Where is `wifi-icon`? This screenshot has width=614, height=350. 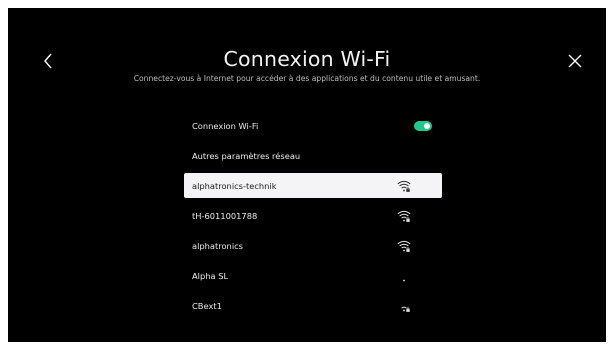
wifi-icon is located at coordinates (404, 276).